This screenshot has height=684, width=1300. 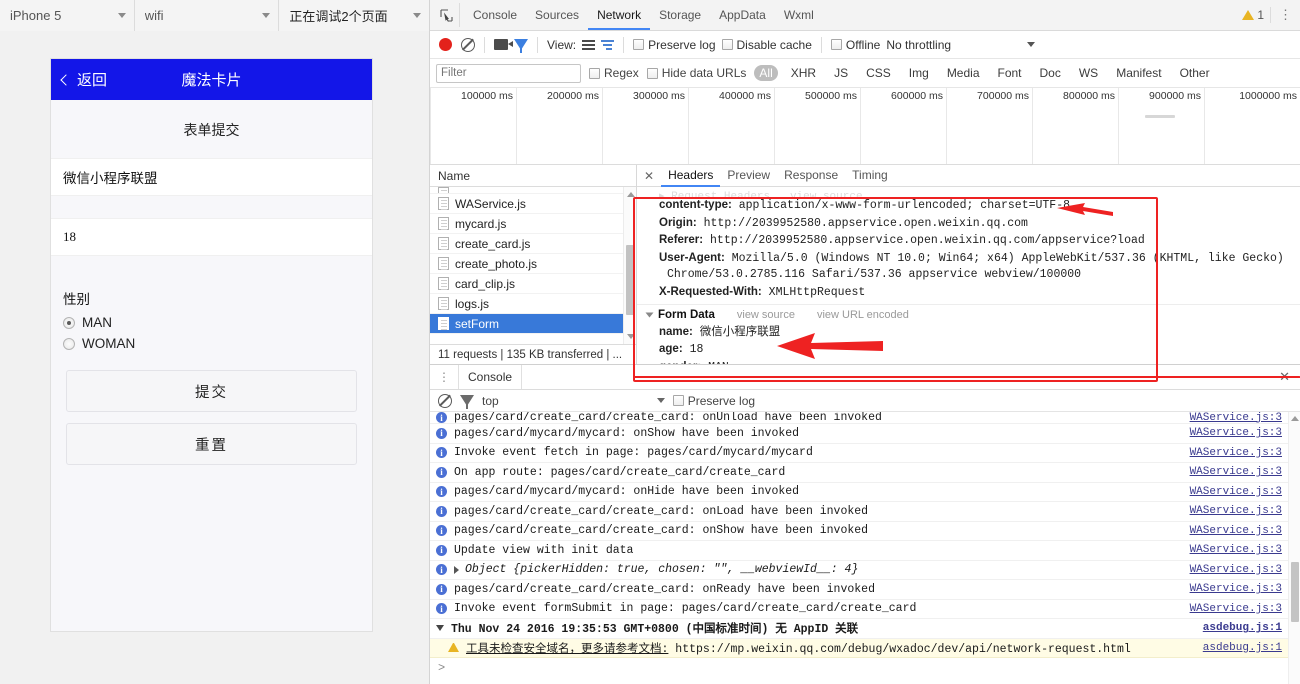 I want to click on resource-type-img: Img, so click(x=919, y=73).